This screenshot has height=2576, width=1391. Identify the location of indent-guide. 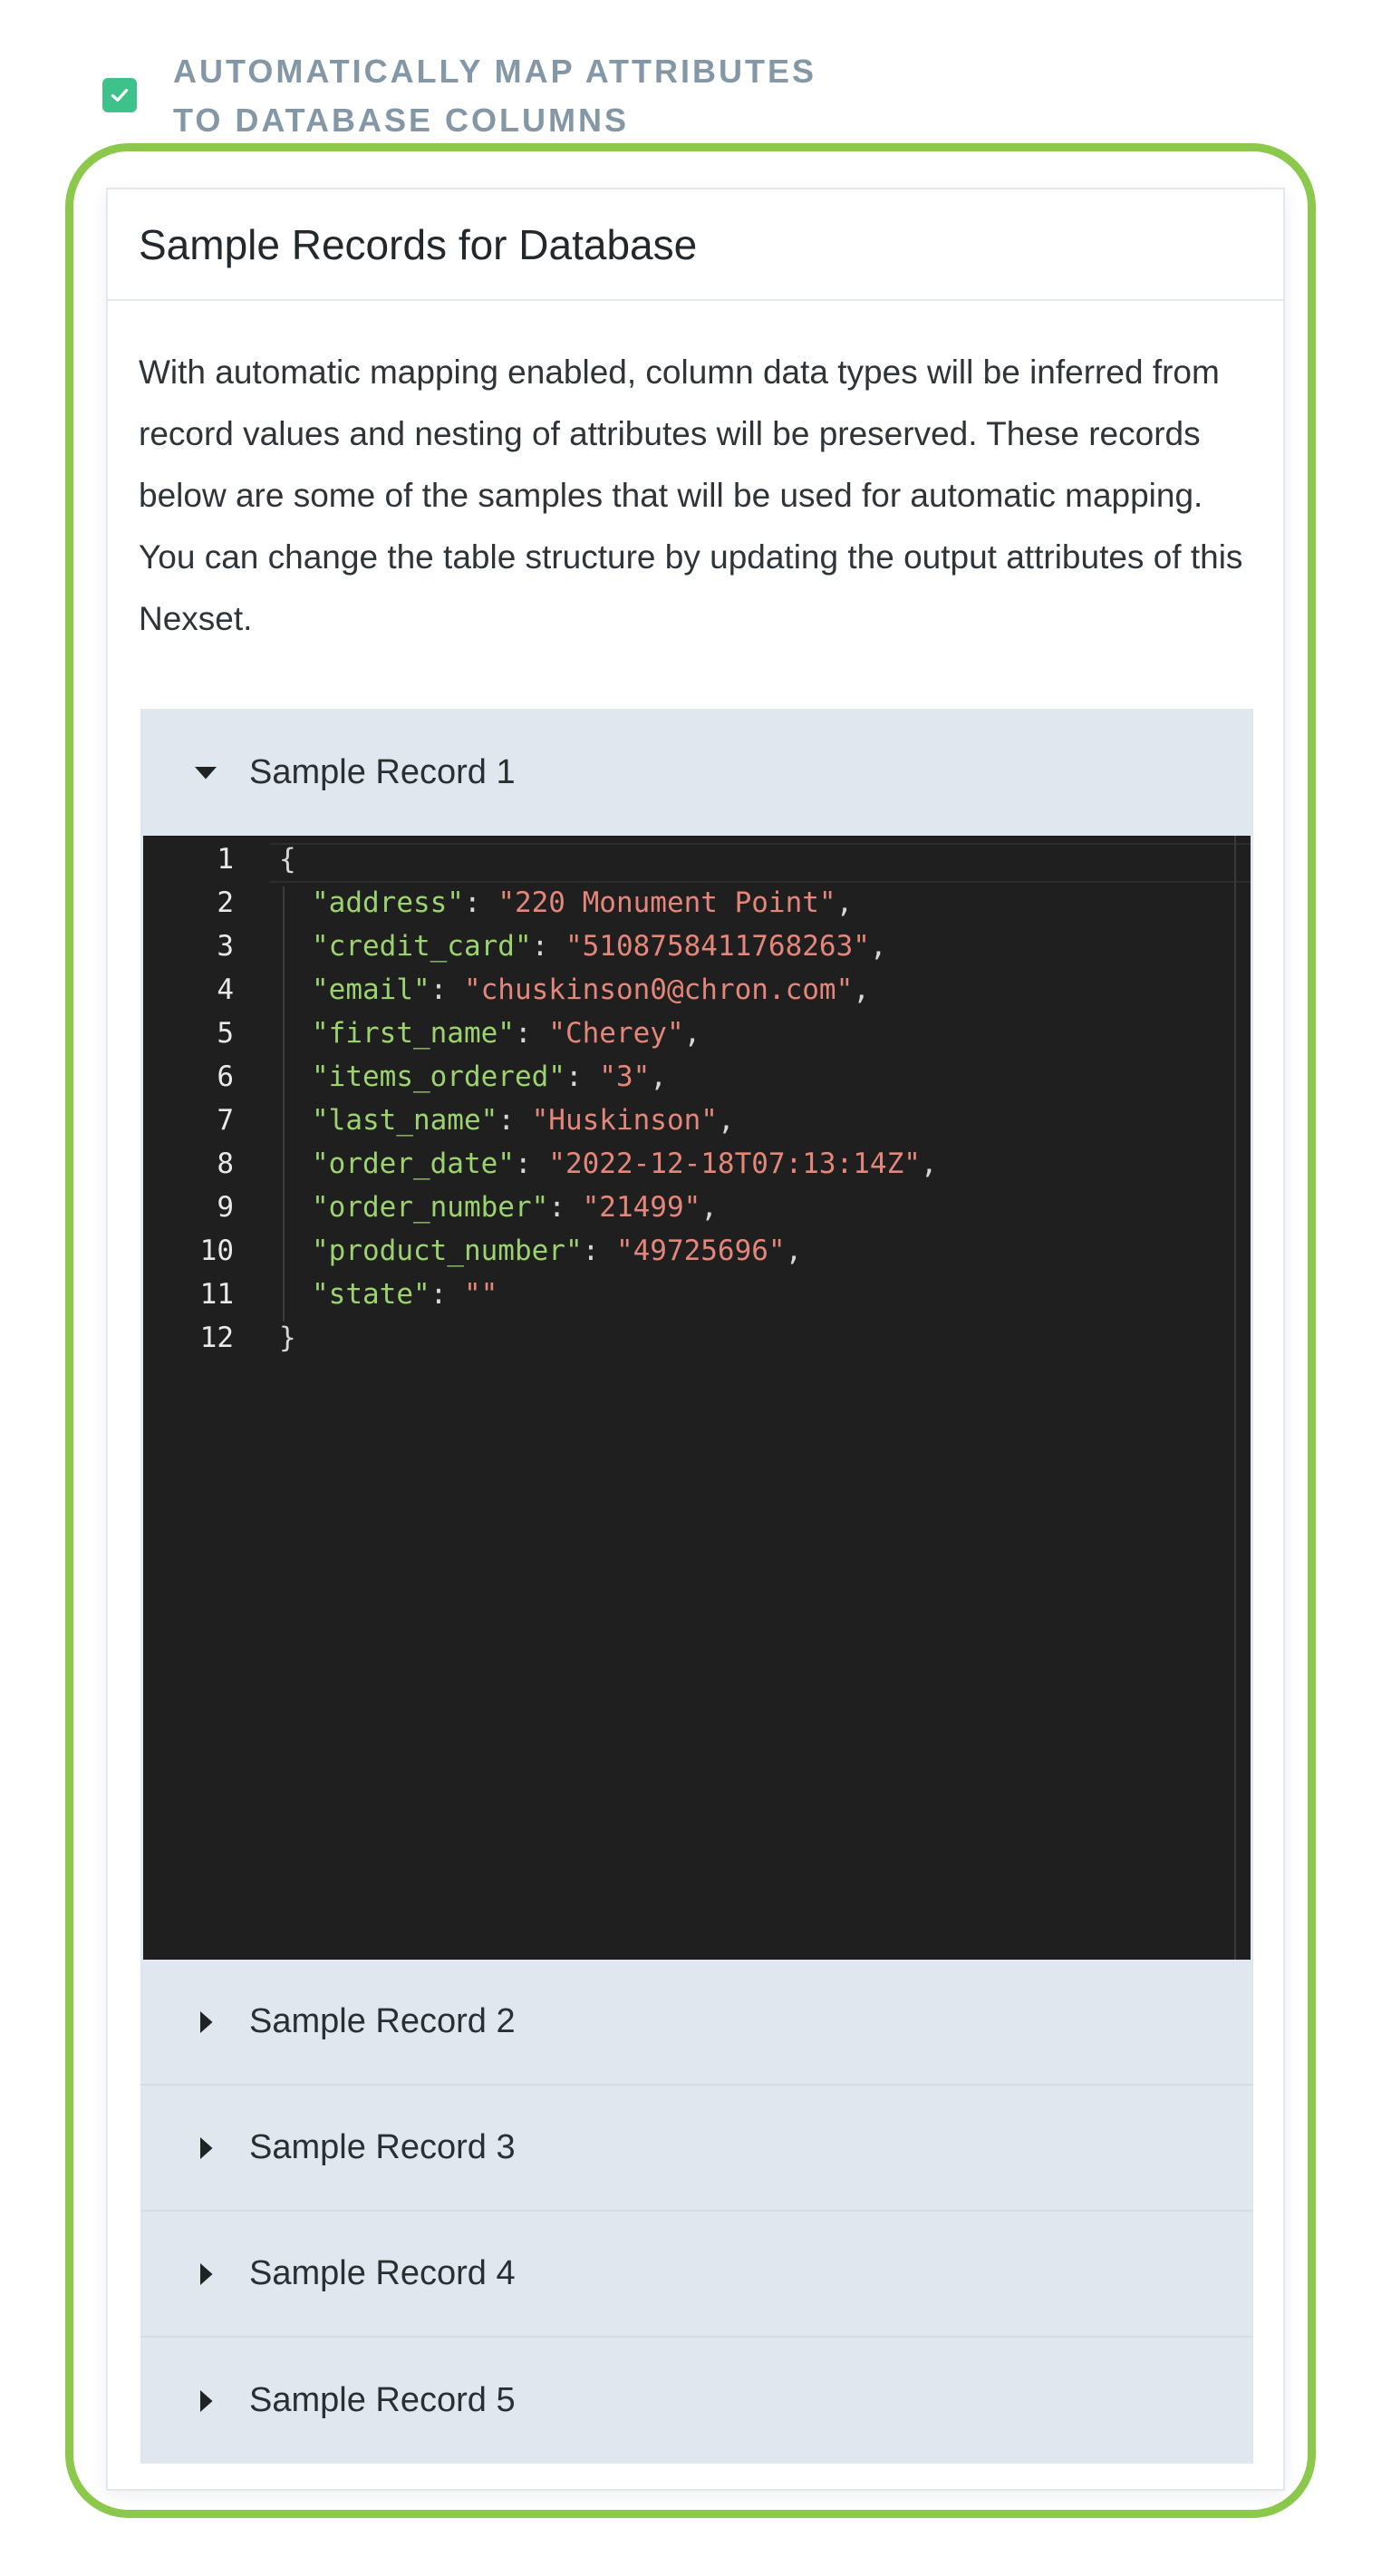
(284, 1104).